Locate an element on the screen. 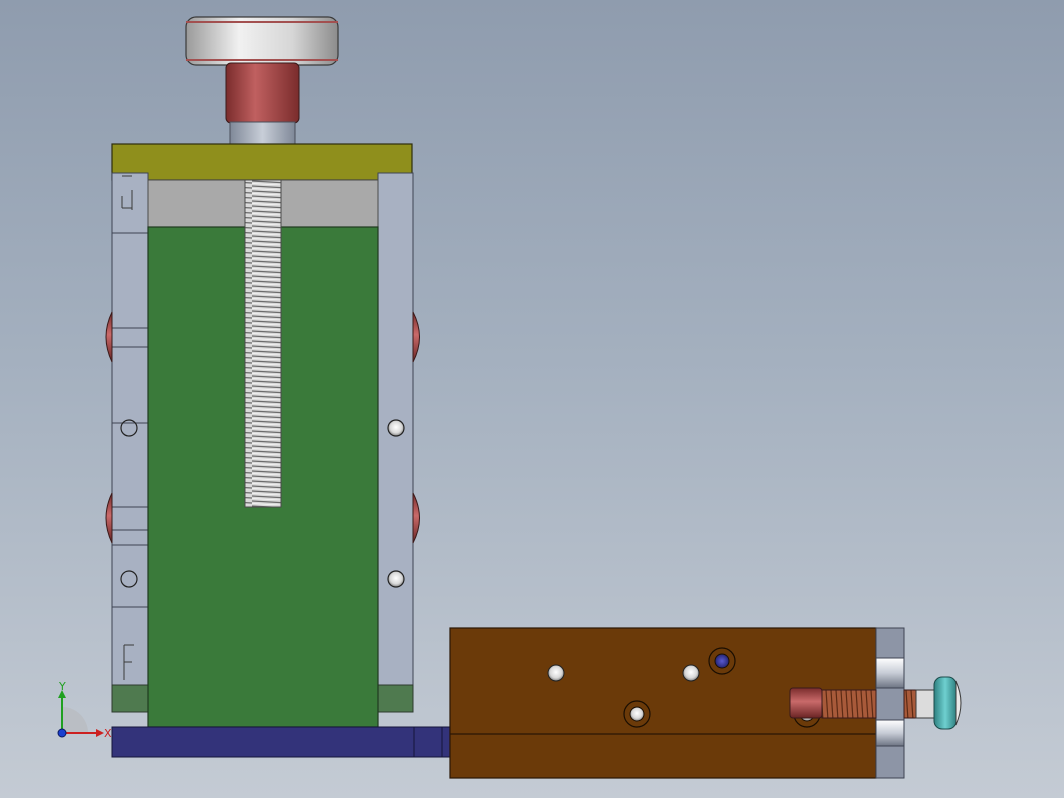 This screenshot has height=798, width=1064. base-bar is located at coordinates (281, 742).